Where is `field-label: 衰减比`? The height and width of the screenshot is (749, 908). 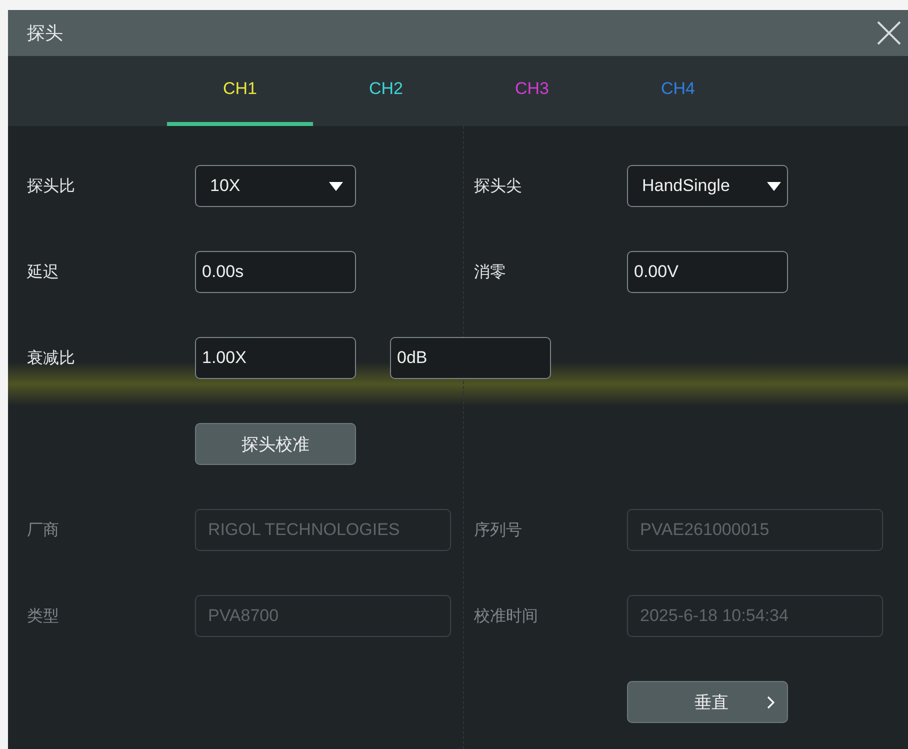
field-label: 衰减比 is located at coordinates (51, 357).